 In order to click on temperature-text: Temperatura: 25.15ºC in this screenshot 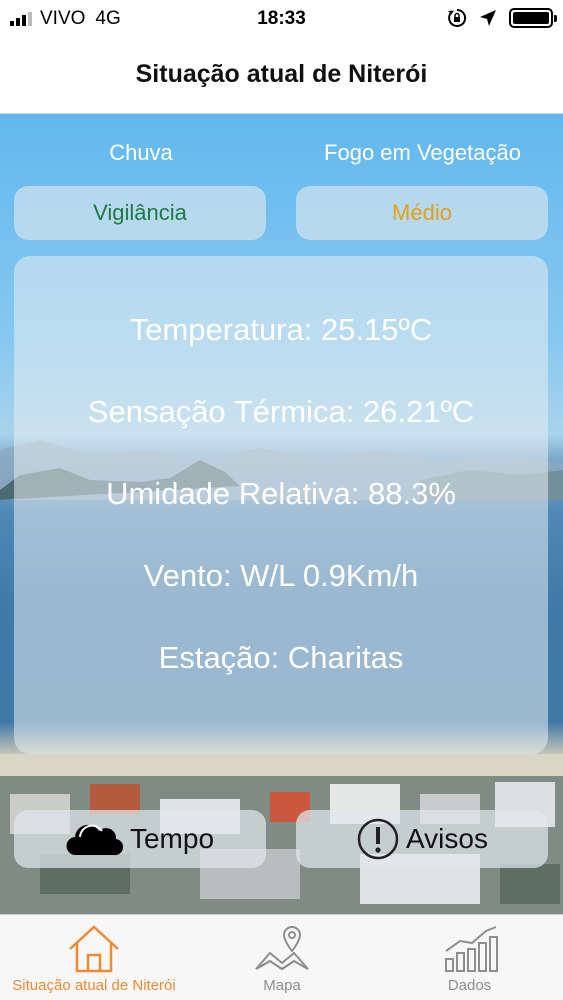, I will do `click(281, 329)`.